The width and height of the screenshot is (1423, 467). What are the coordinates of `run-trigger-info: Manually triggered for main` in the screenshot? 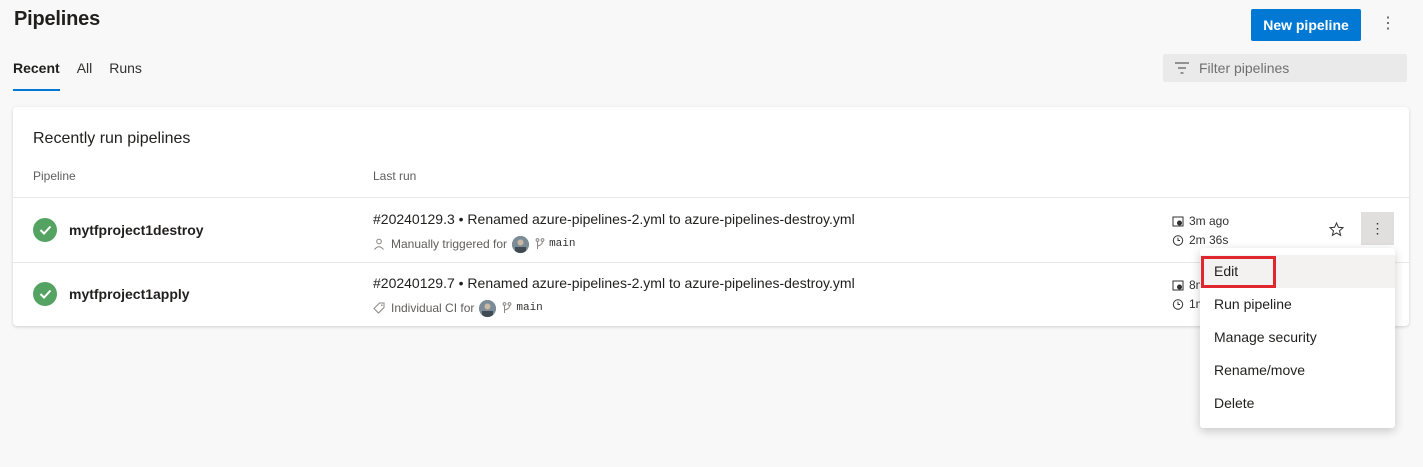 It's located at (474, 244).